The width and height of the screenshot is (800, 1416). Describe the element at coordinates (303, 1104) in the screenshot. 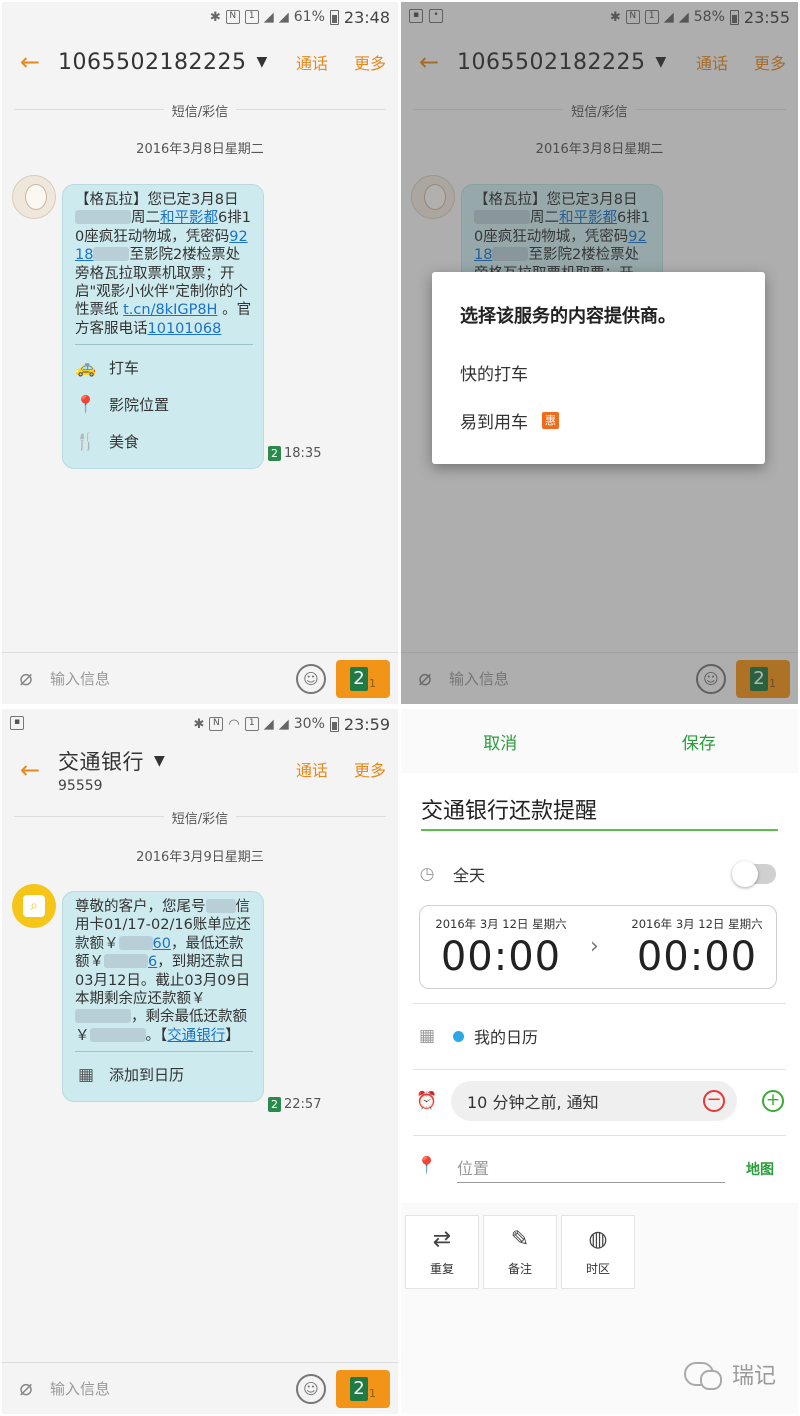

I see `message-time: 22:57` at that location.